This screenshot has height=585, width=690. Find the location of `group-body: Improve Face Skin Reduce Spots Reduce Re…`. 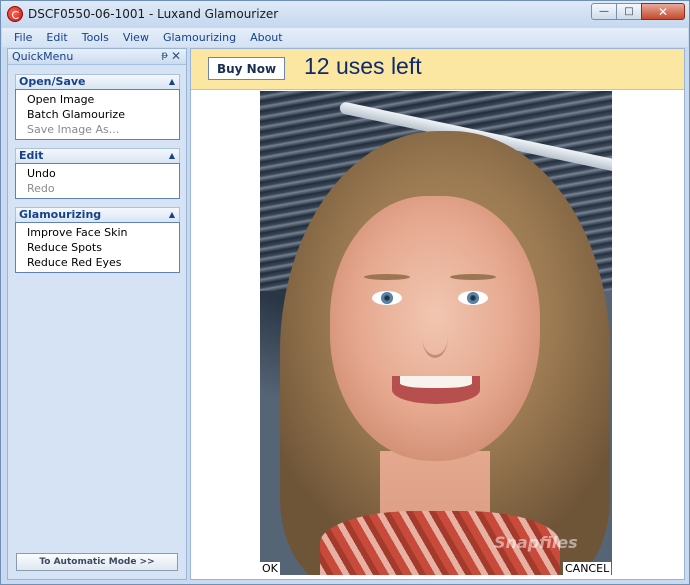

group-body: Improve Face Skin Reduce Spots Reduce Re… is located at coordinates (97, 247).